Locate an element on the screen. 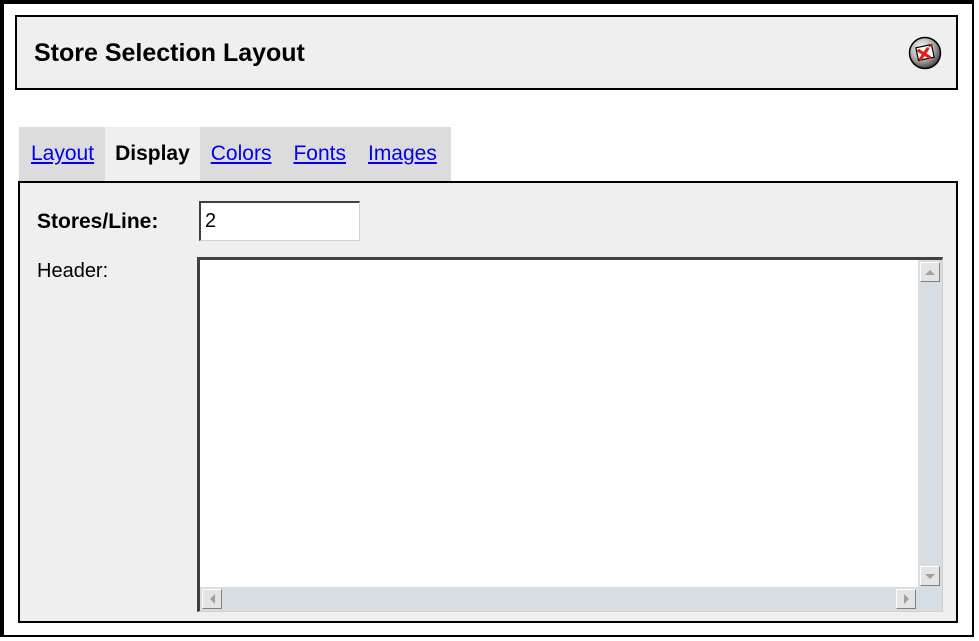 This screenshot has width=979, height=641. tab-images: Images is located at coordinates (403, 154).